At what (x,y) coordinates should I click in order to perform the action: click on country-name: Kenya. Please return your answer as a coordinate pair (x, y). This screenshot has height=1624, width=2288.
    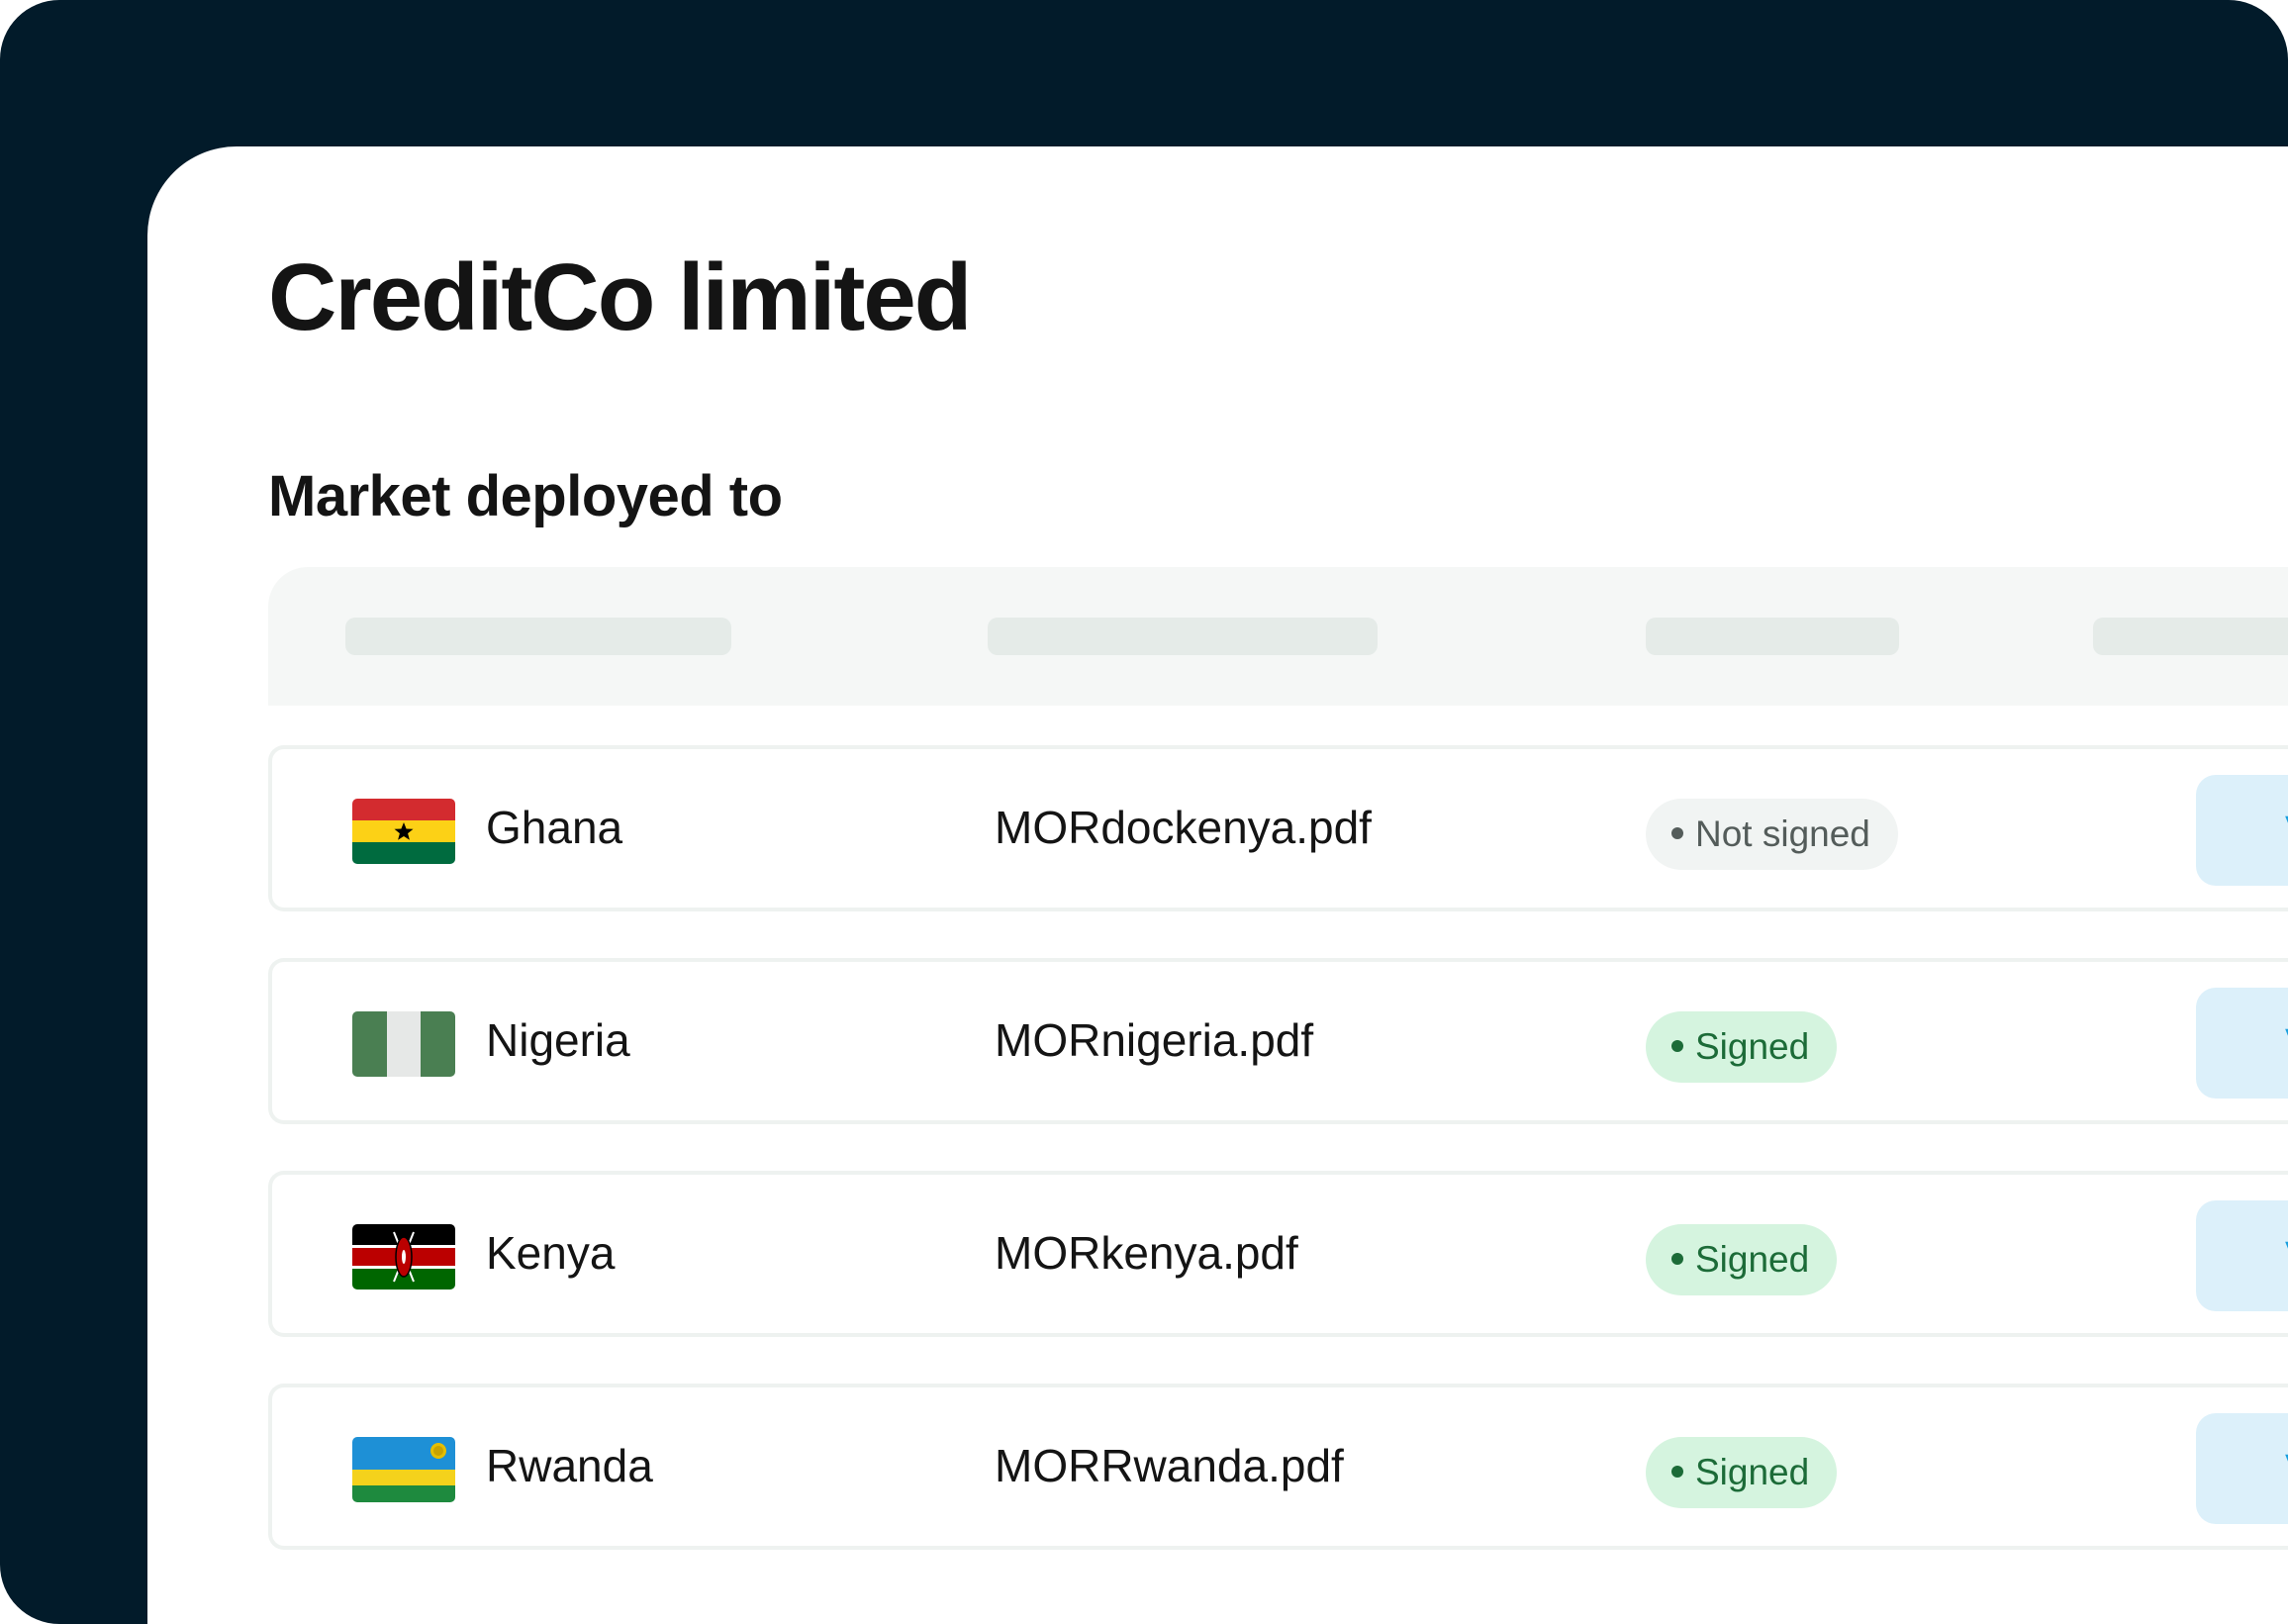
    Looking at the image, I should click on (551, 1253).